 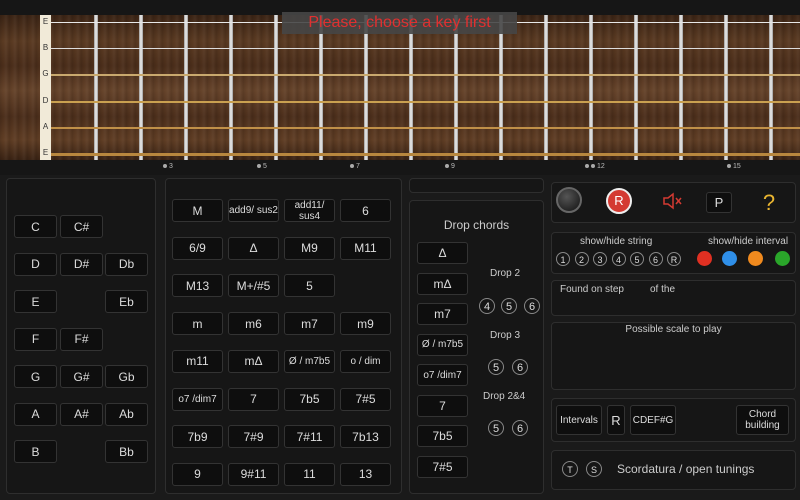 What do you see at coordinates (442, 436) in the screenshot?
I see `drop-chord-button: 7b5` at bounding box center [442, 436].